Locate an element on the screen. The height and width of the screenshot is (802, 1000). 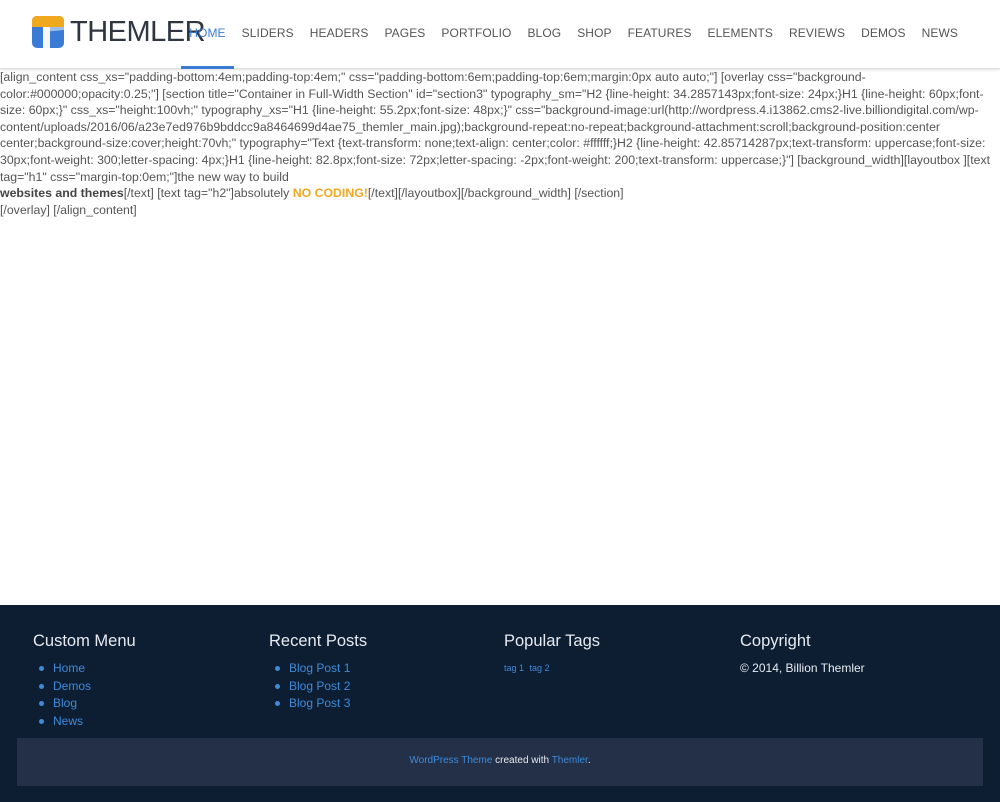
footer-heading: Custom Menu is located at coordinates (84, 641).